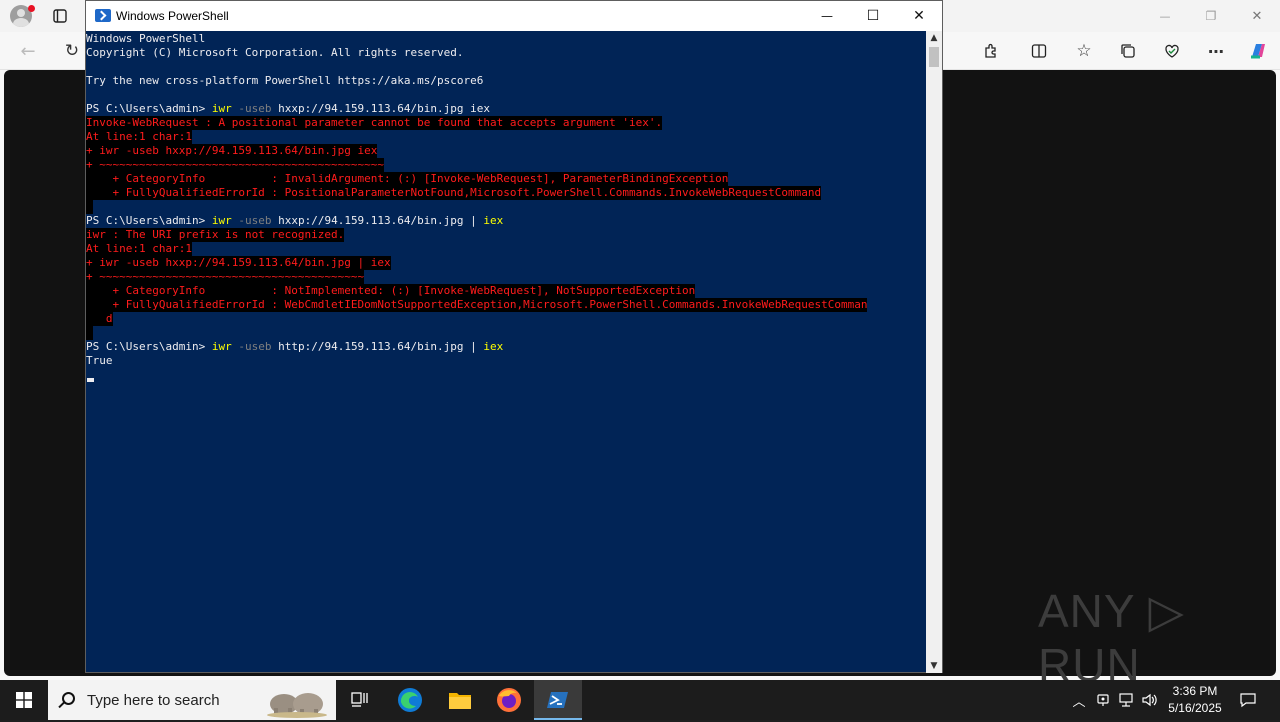  I want to click on search-placeholder: Type here to search, so click(153, 700).